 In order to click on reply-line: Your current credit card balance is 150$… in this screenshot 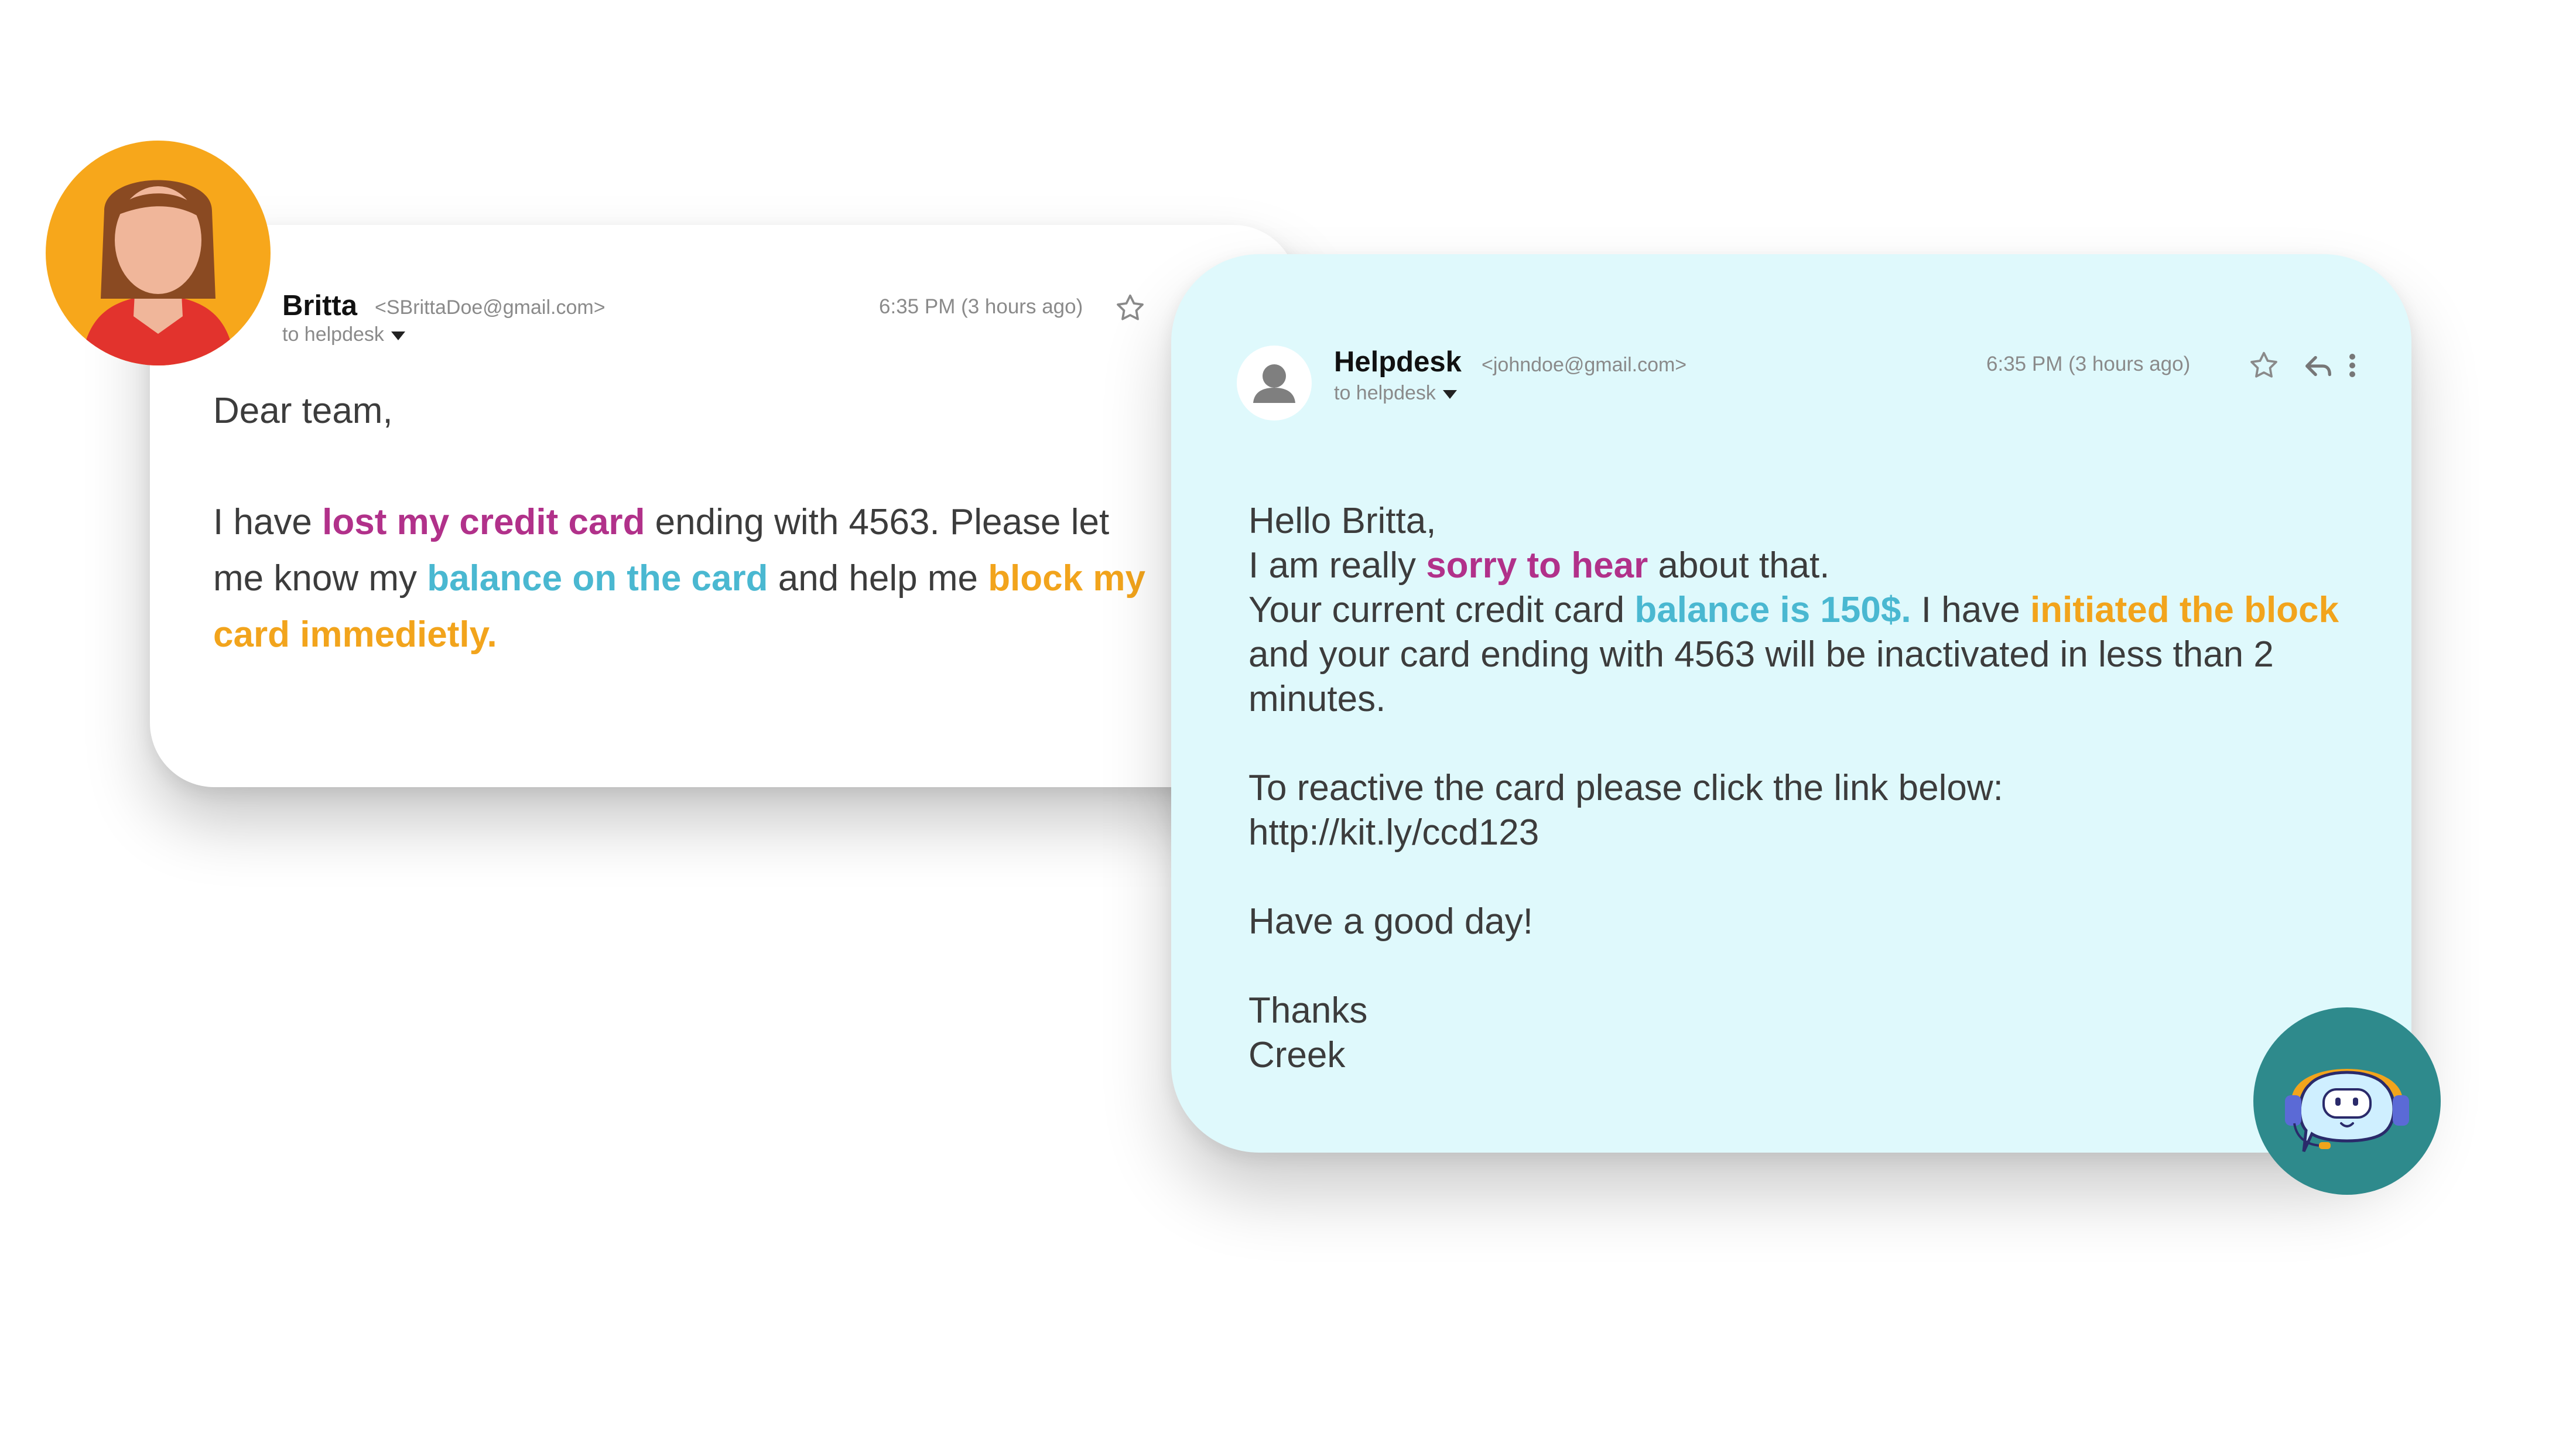, I will do `click(1805, 655)`.